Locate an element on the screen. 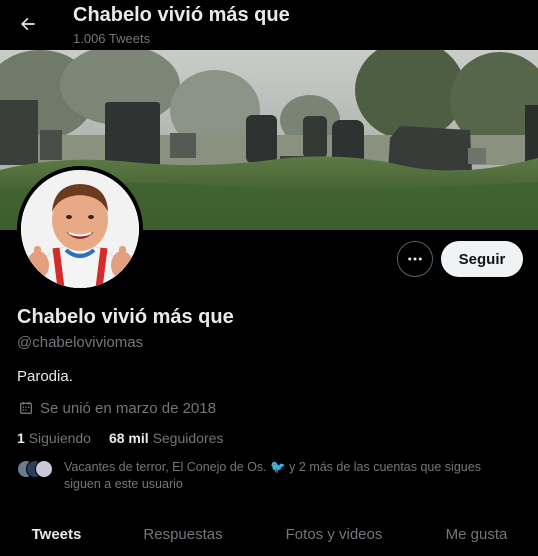 This screenshot has width=538, height=556. more-dots-icon is located at coordinates (415, 259).